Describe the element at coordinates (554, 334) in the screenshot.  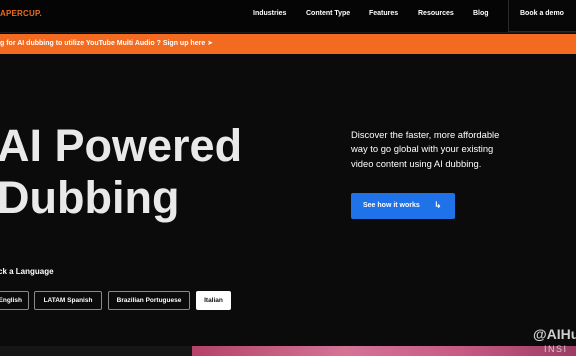
I see `watermark: @AIHu` at that location.